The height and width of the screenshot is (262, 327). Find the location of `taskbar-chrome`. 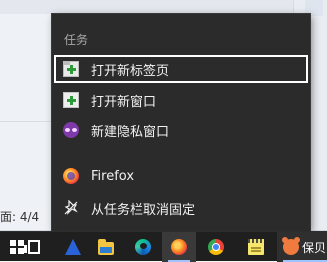

taskbar-chrome is located at coordinates (216, 247).